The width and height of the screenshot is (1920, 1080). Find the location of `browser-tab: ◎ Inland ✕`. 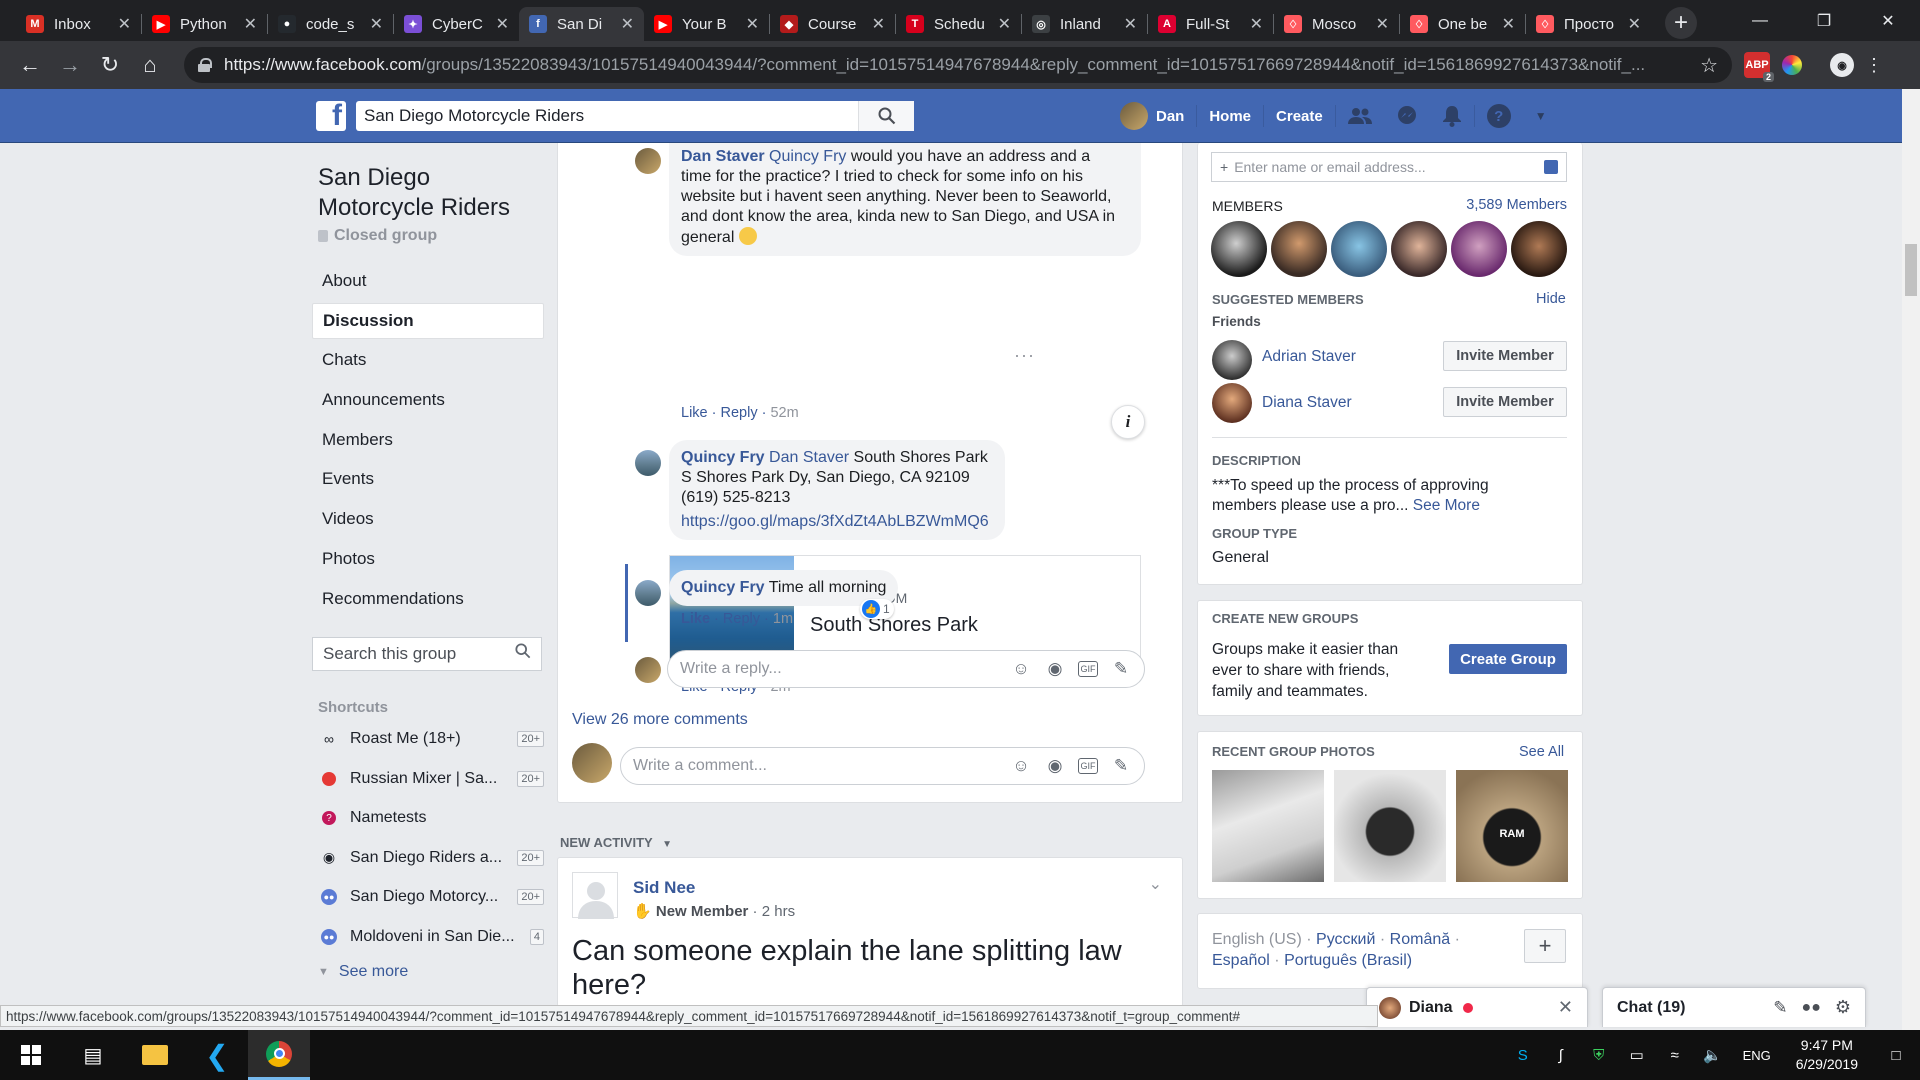

browser-tab: ◎ Inland ✕ is located at coordinates (1084, 24).